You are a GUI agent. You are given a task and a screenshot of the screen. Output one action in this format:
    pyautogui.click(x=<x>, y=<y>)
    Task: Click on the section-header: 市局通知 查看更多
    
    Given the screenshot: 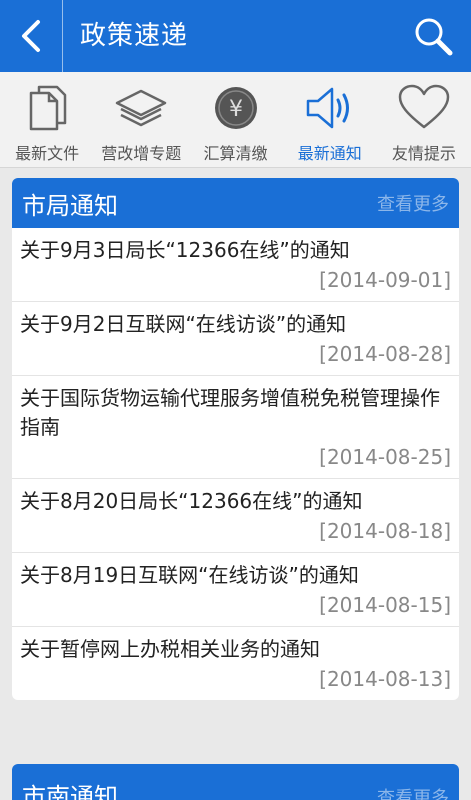 What is the action you would take?
    pyautogui.click(x=235, y=203)
    